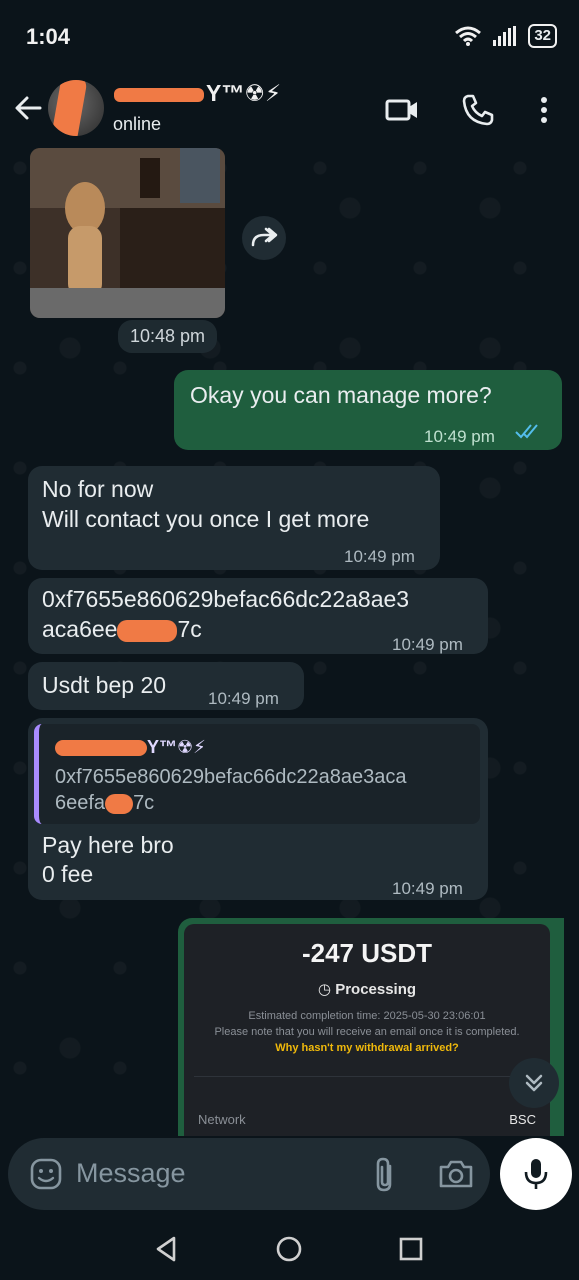 This screenshot has width=579, height=1280. Describe the element at coordinates (289, 110) in the screenshot. I see `chat-header: Y™☢⚡ online` at that location.